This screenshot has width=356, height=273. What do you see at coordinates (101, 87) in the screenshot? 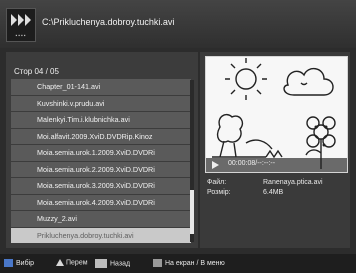
I see `file-list-item: Chapter_01-141.avi` at bounding box center [101, 87].